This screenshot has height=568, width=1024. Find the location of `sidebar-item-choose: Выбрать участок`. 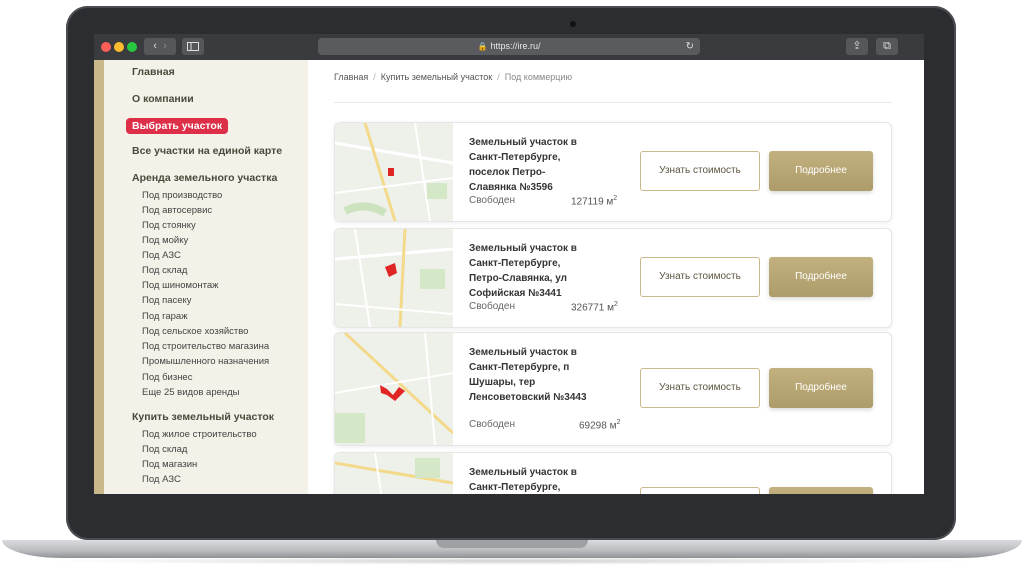

sidebar-item-choose: Выбрать участок is located at coordinates (177, 126).